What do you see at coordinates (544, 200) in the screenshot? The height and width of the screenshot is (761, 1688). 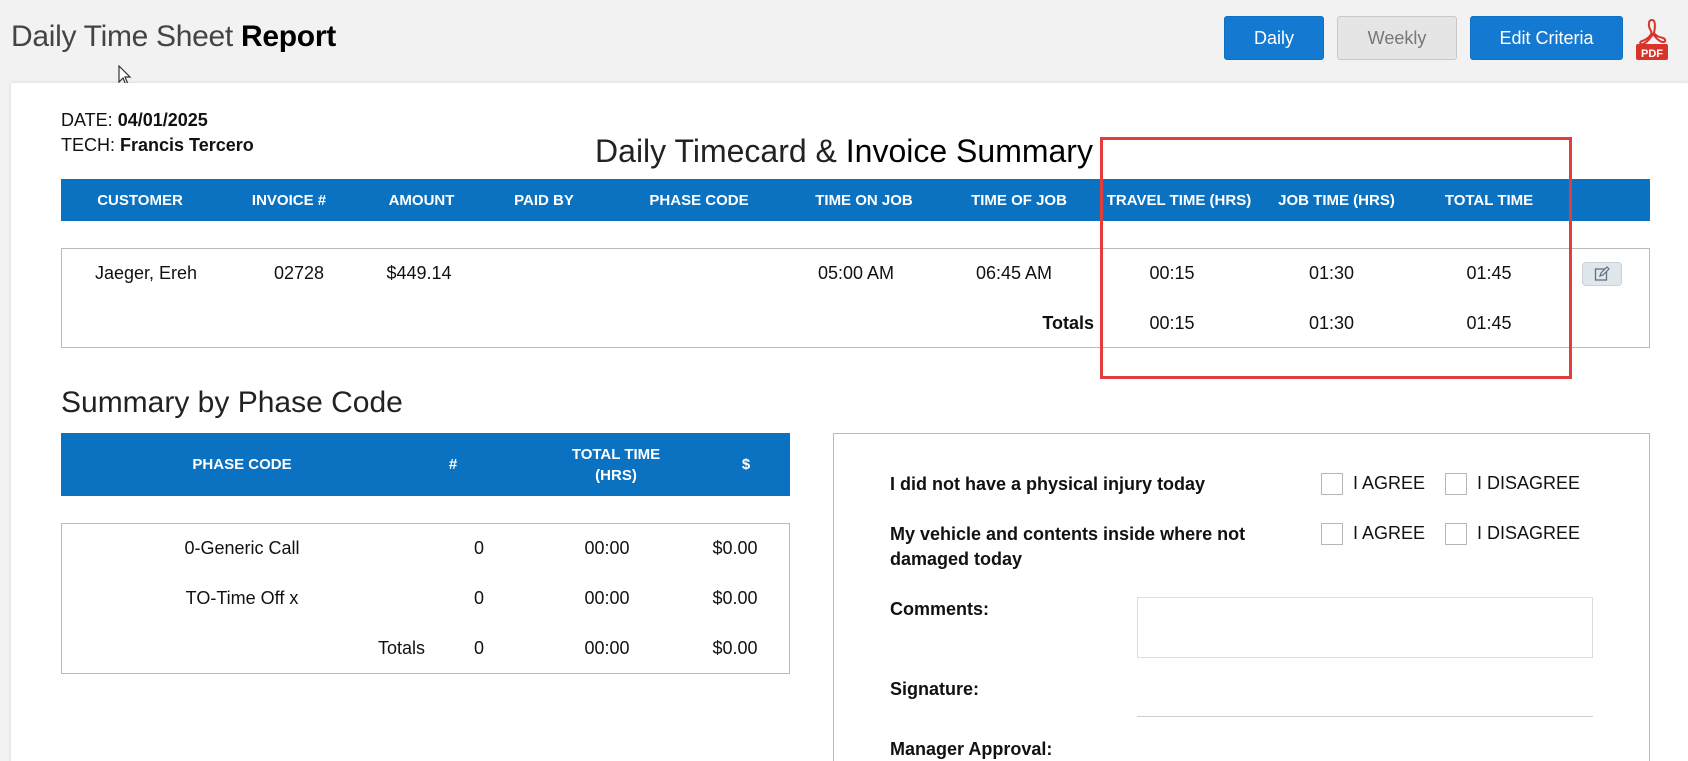 I see `col-paid-by: PAID BY` at bounding box center [544, 200].